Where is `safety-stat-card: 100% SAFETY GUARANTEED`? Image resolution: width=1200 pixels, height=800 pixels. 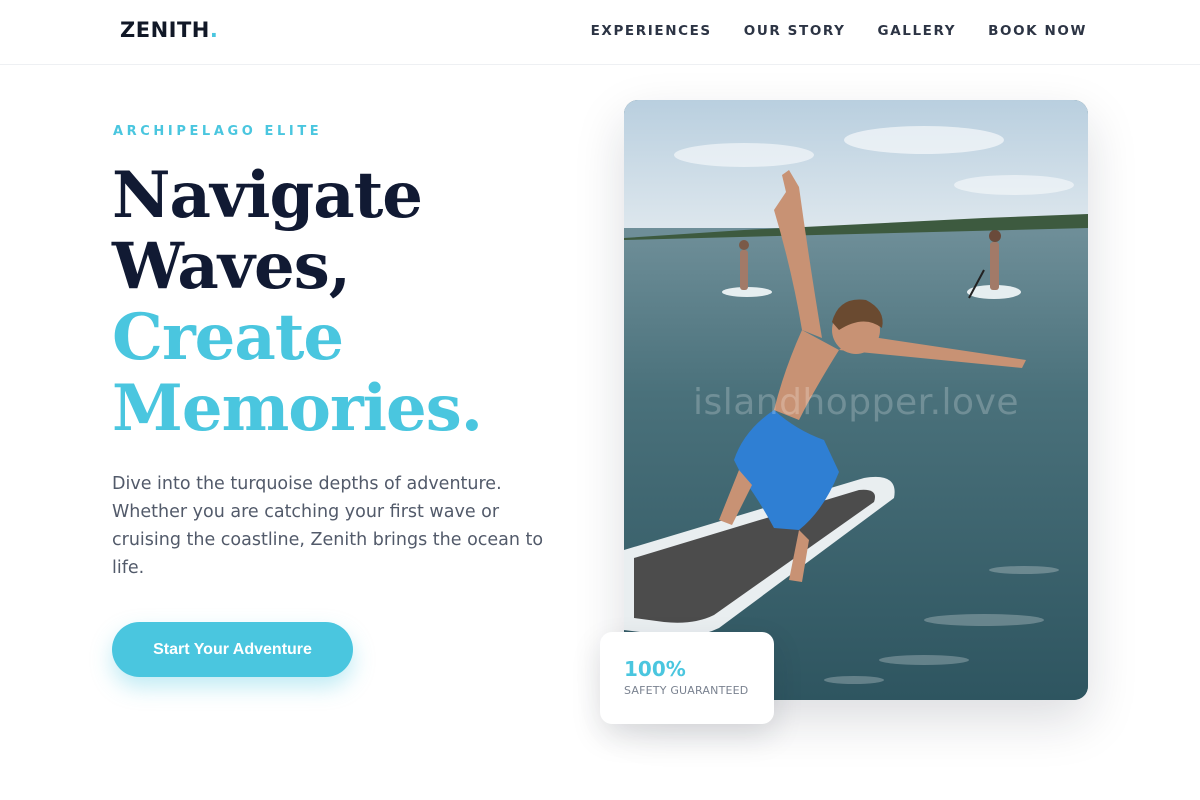 safety-stat-card: 100% SAFETY GUARANTEED is located at coordinates (687, 678).